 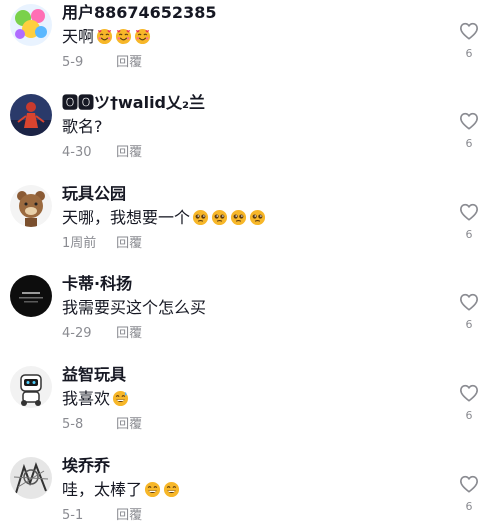 What do you see at coordinates (102, 244) in the screenshot?
I see `comment-meta: 1周前 回覆` at bounding box center [102, 244].